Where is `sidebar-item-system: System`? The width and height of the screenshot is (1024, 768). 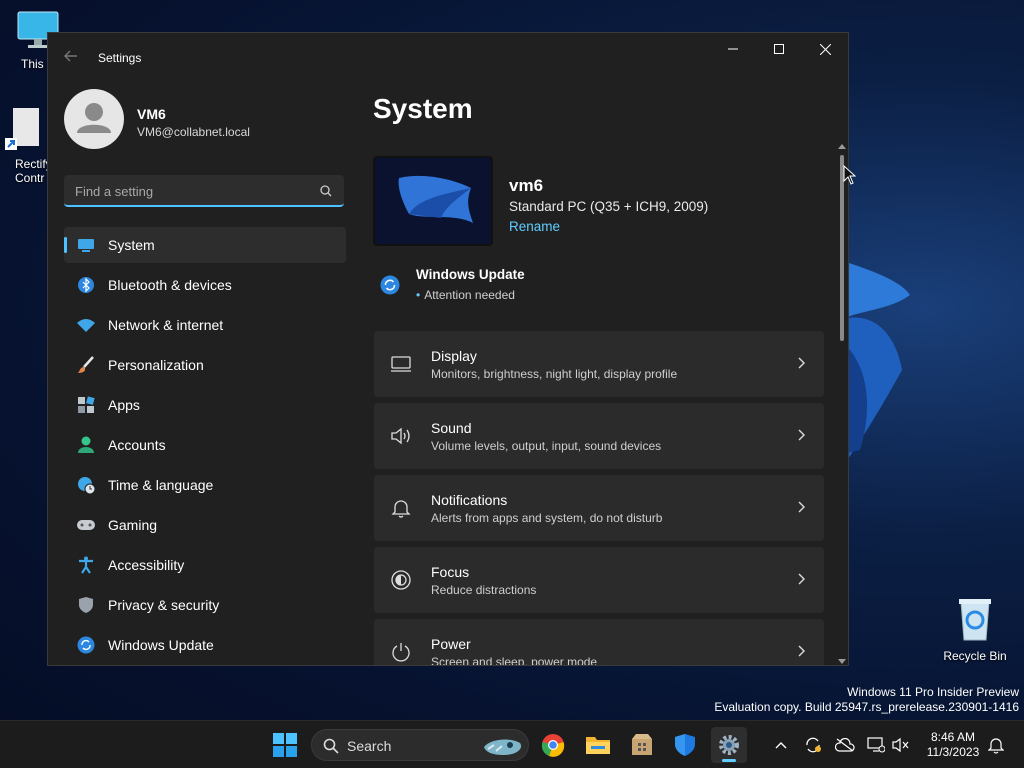 sidebar-item-system: System is located at coordinates (205, 245).